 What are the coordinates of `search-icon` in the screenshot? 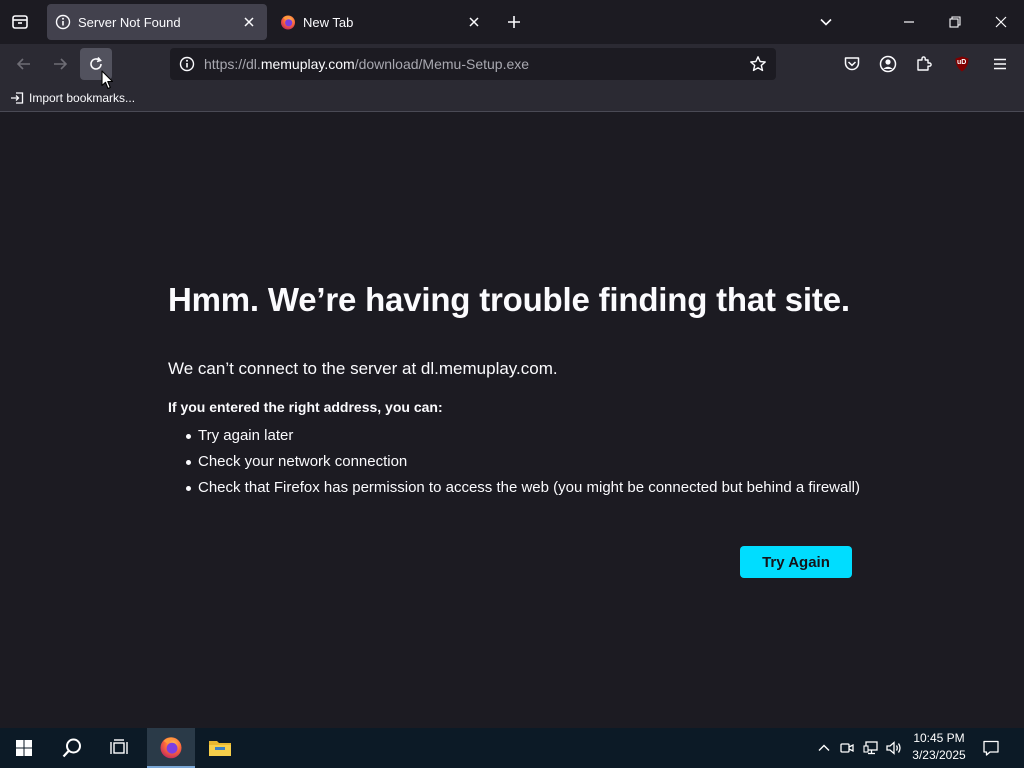 It's located at (71, 748).